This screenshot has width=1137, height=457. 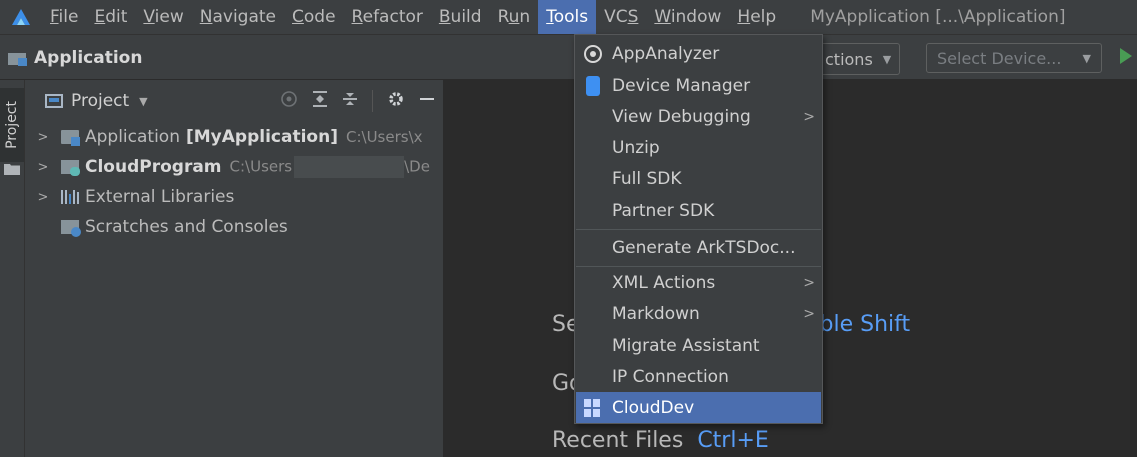 I want to click on breadcrumb: Application, so click(x=75, y=58).